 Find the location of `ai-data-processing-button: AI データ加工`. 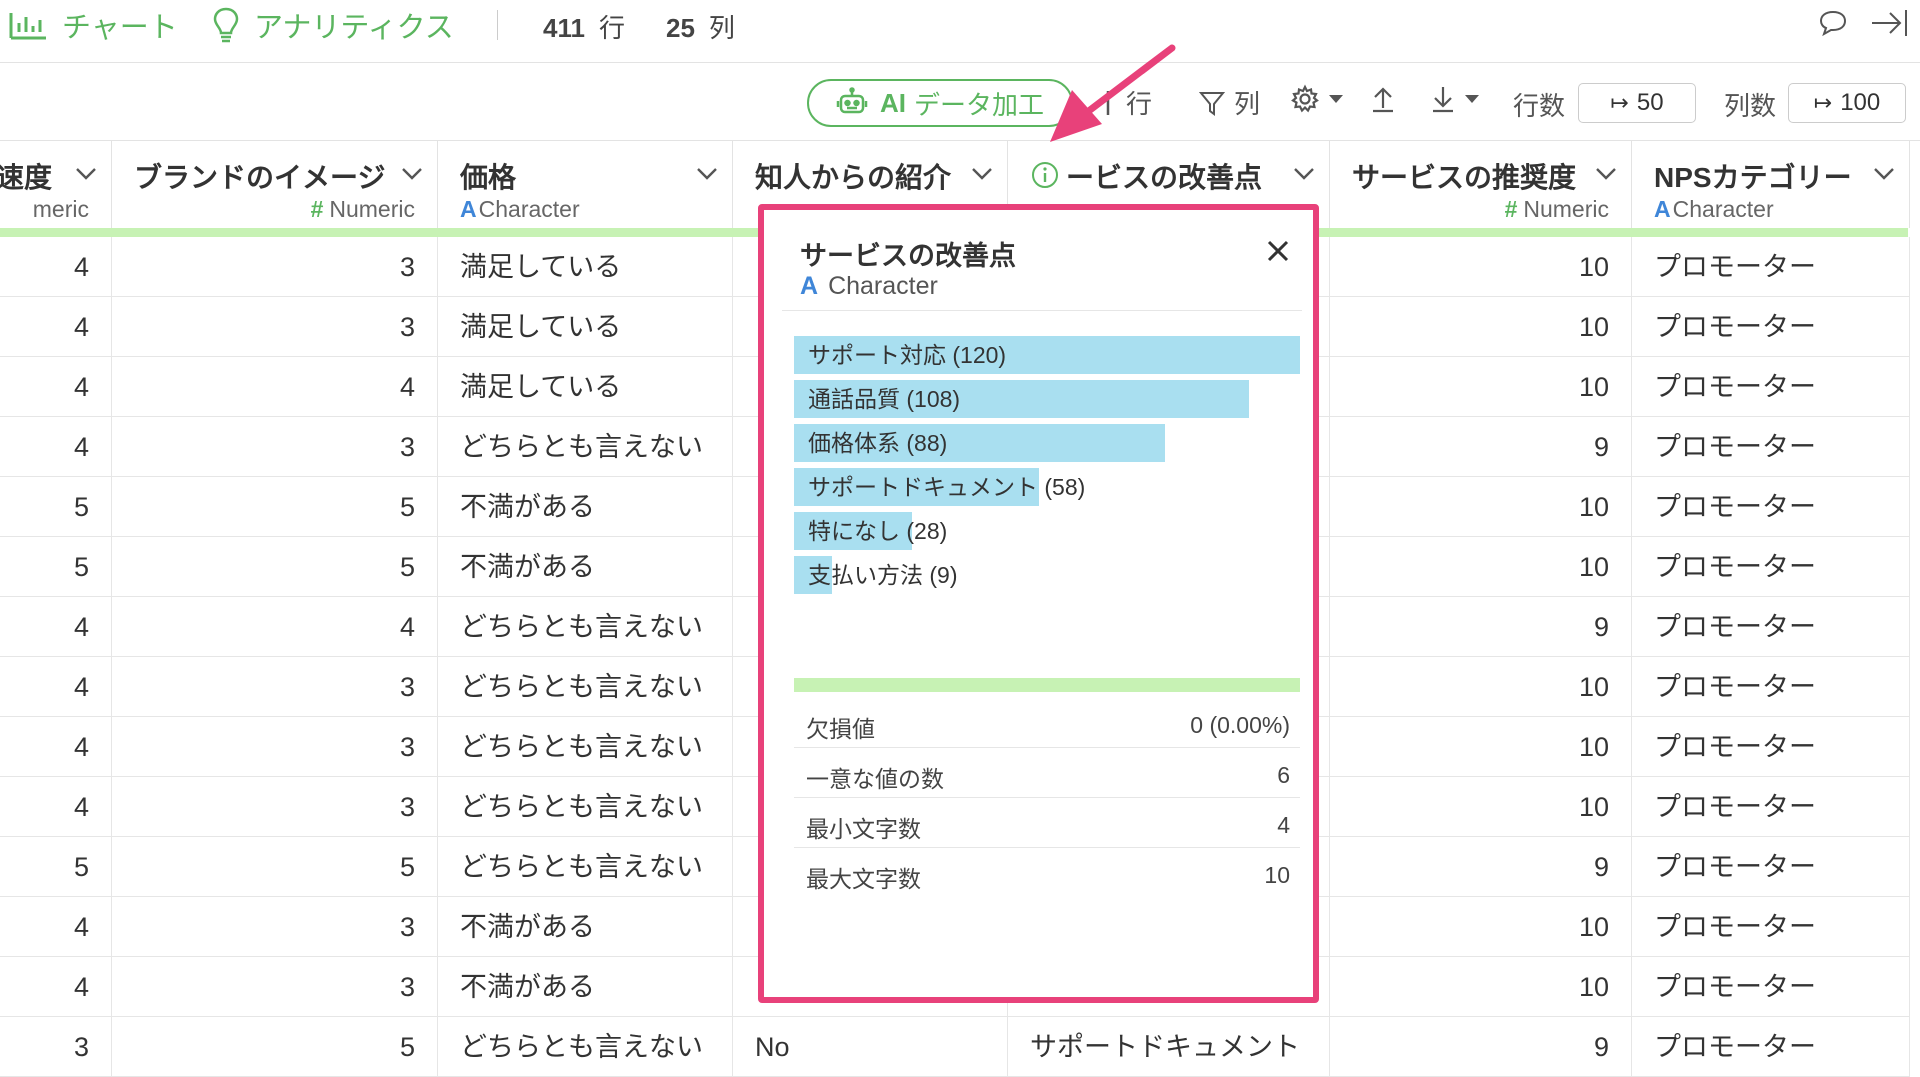

ai-data-processing-button: AI データ加工 is located at coordinates (940, 103).